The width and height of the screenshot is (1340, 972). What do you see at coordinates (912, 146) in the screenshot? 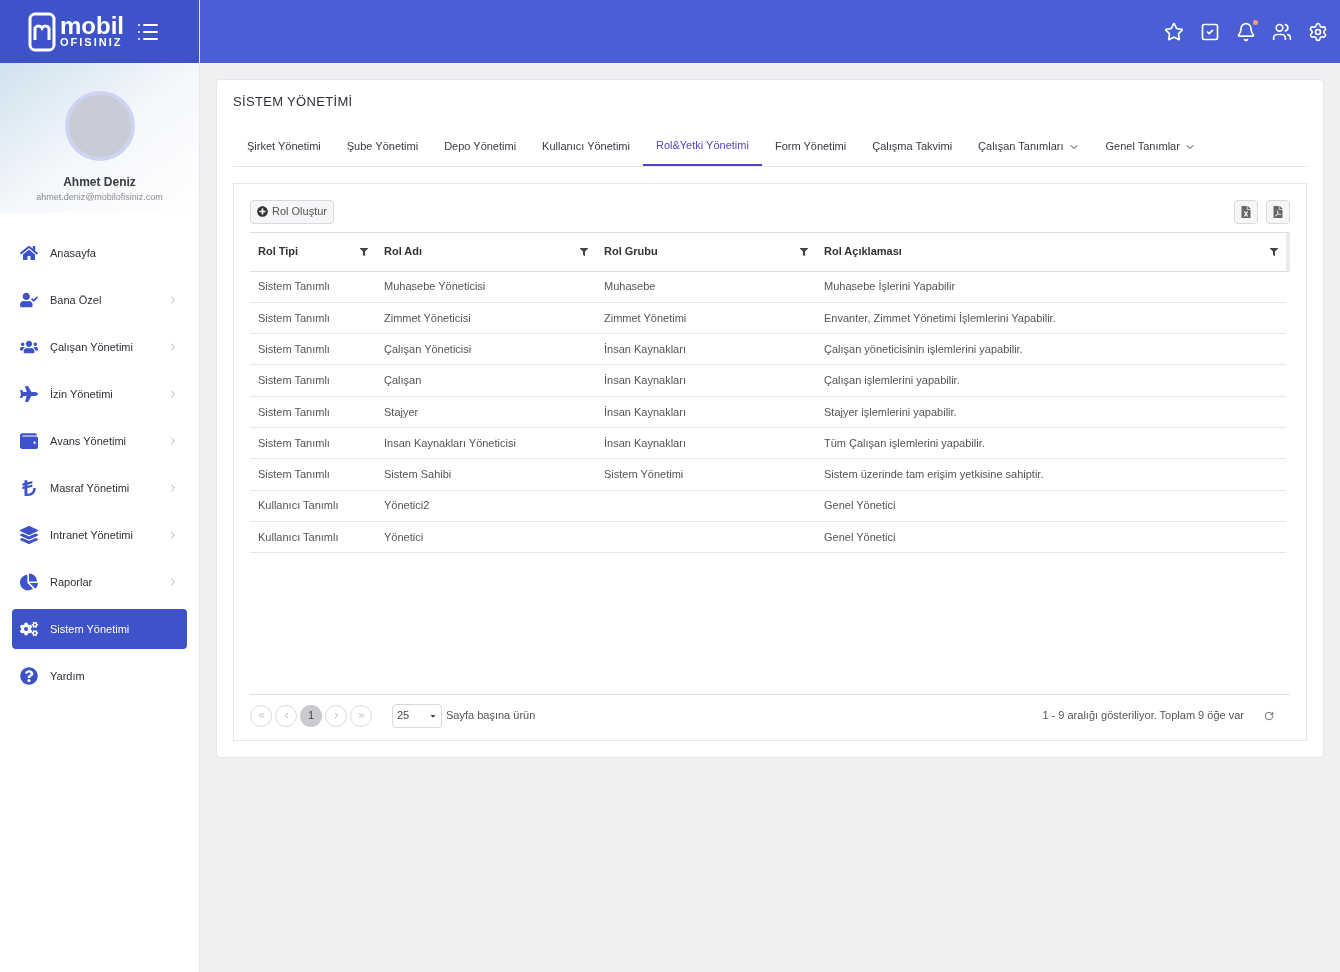
I see `tab: Çalışma Takvimi` at bounding box center [912, 146].